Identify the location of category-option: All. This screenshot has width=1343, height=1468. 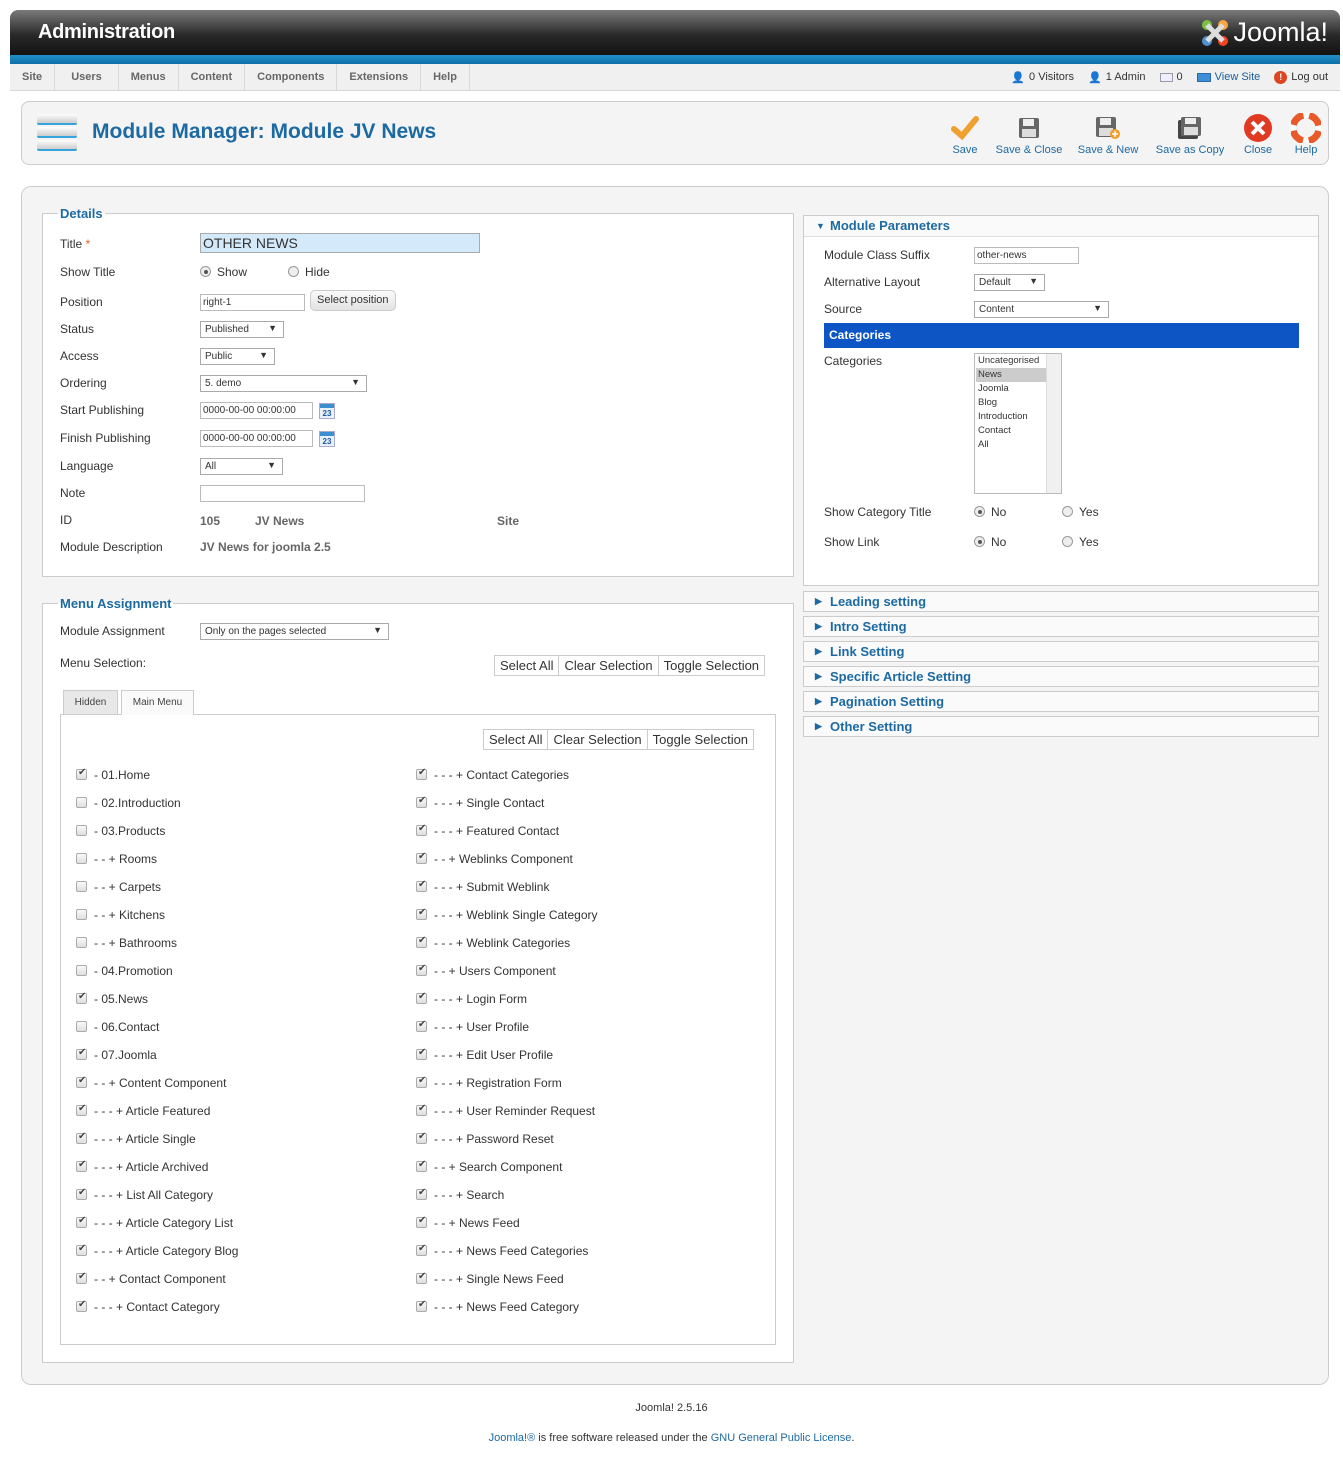
(1011, 445).